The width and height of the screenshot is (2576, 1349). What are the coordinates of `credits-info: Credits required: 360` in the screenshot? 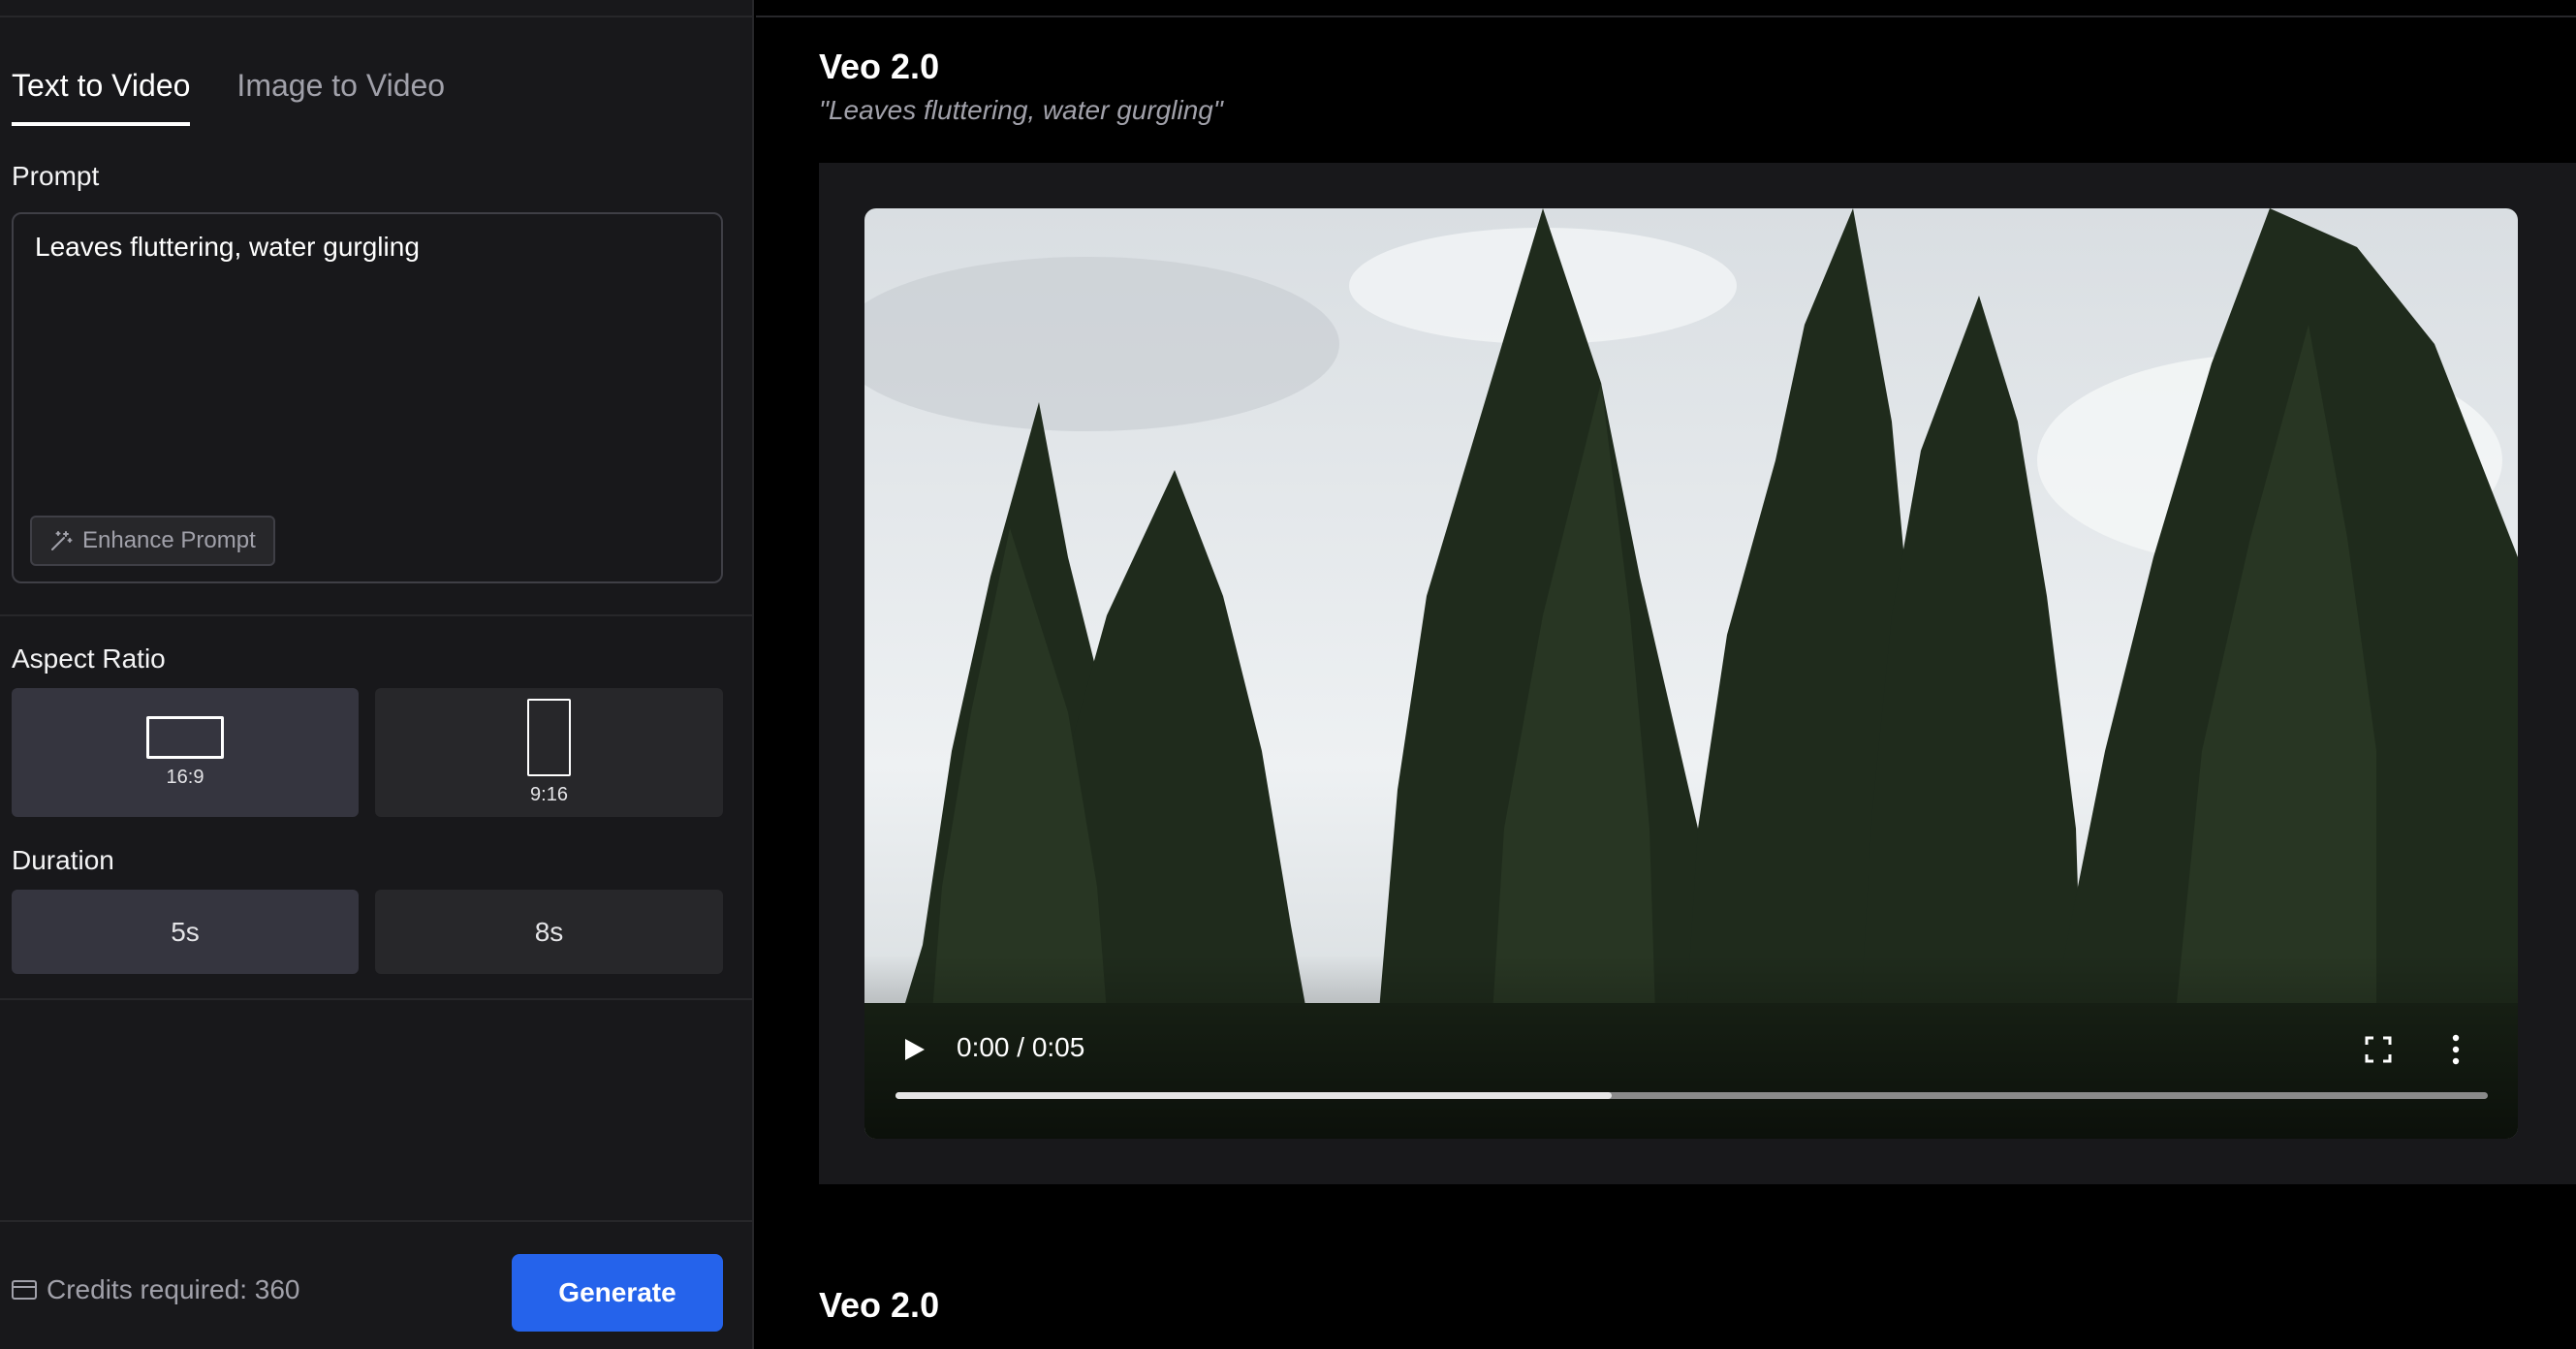 It's located at (155, 1289).